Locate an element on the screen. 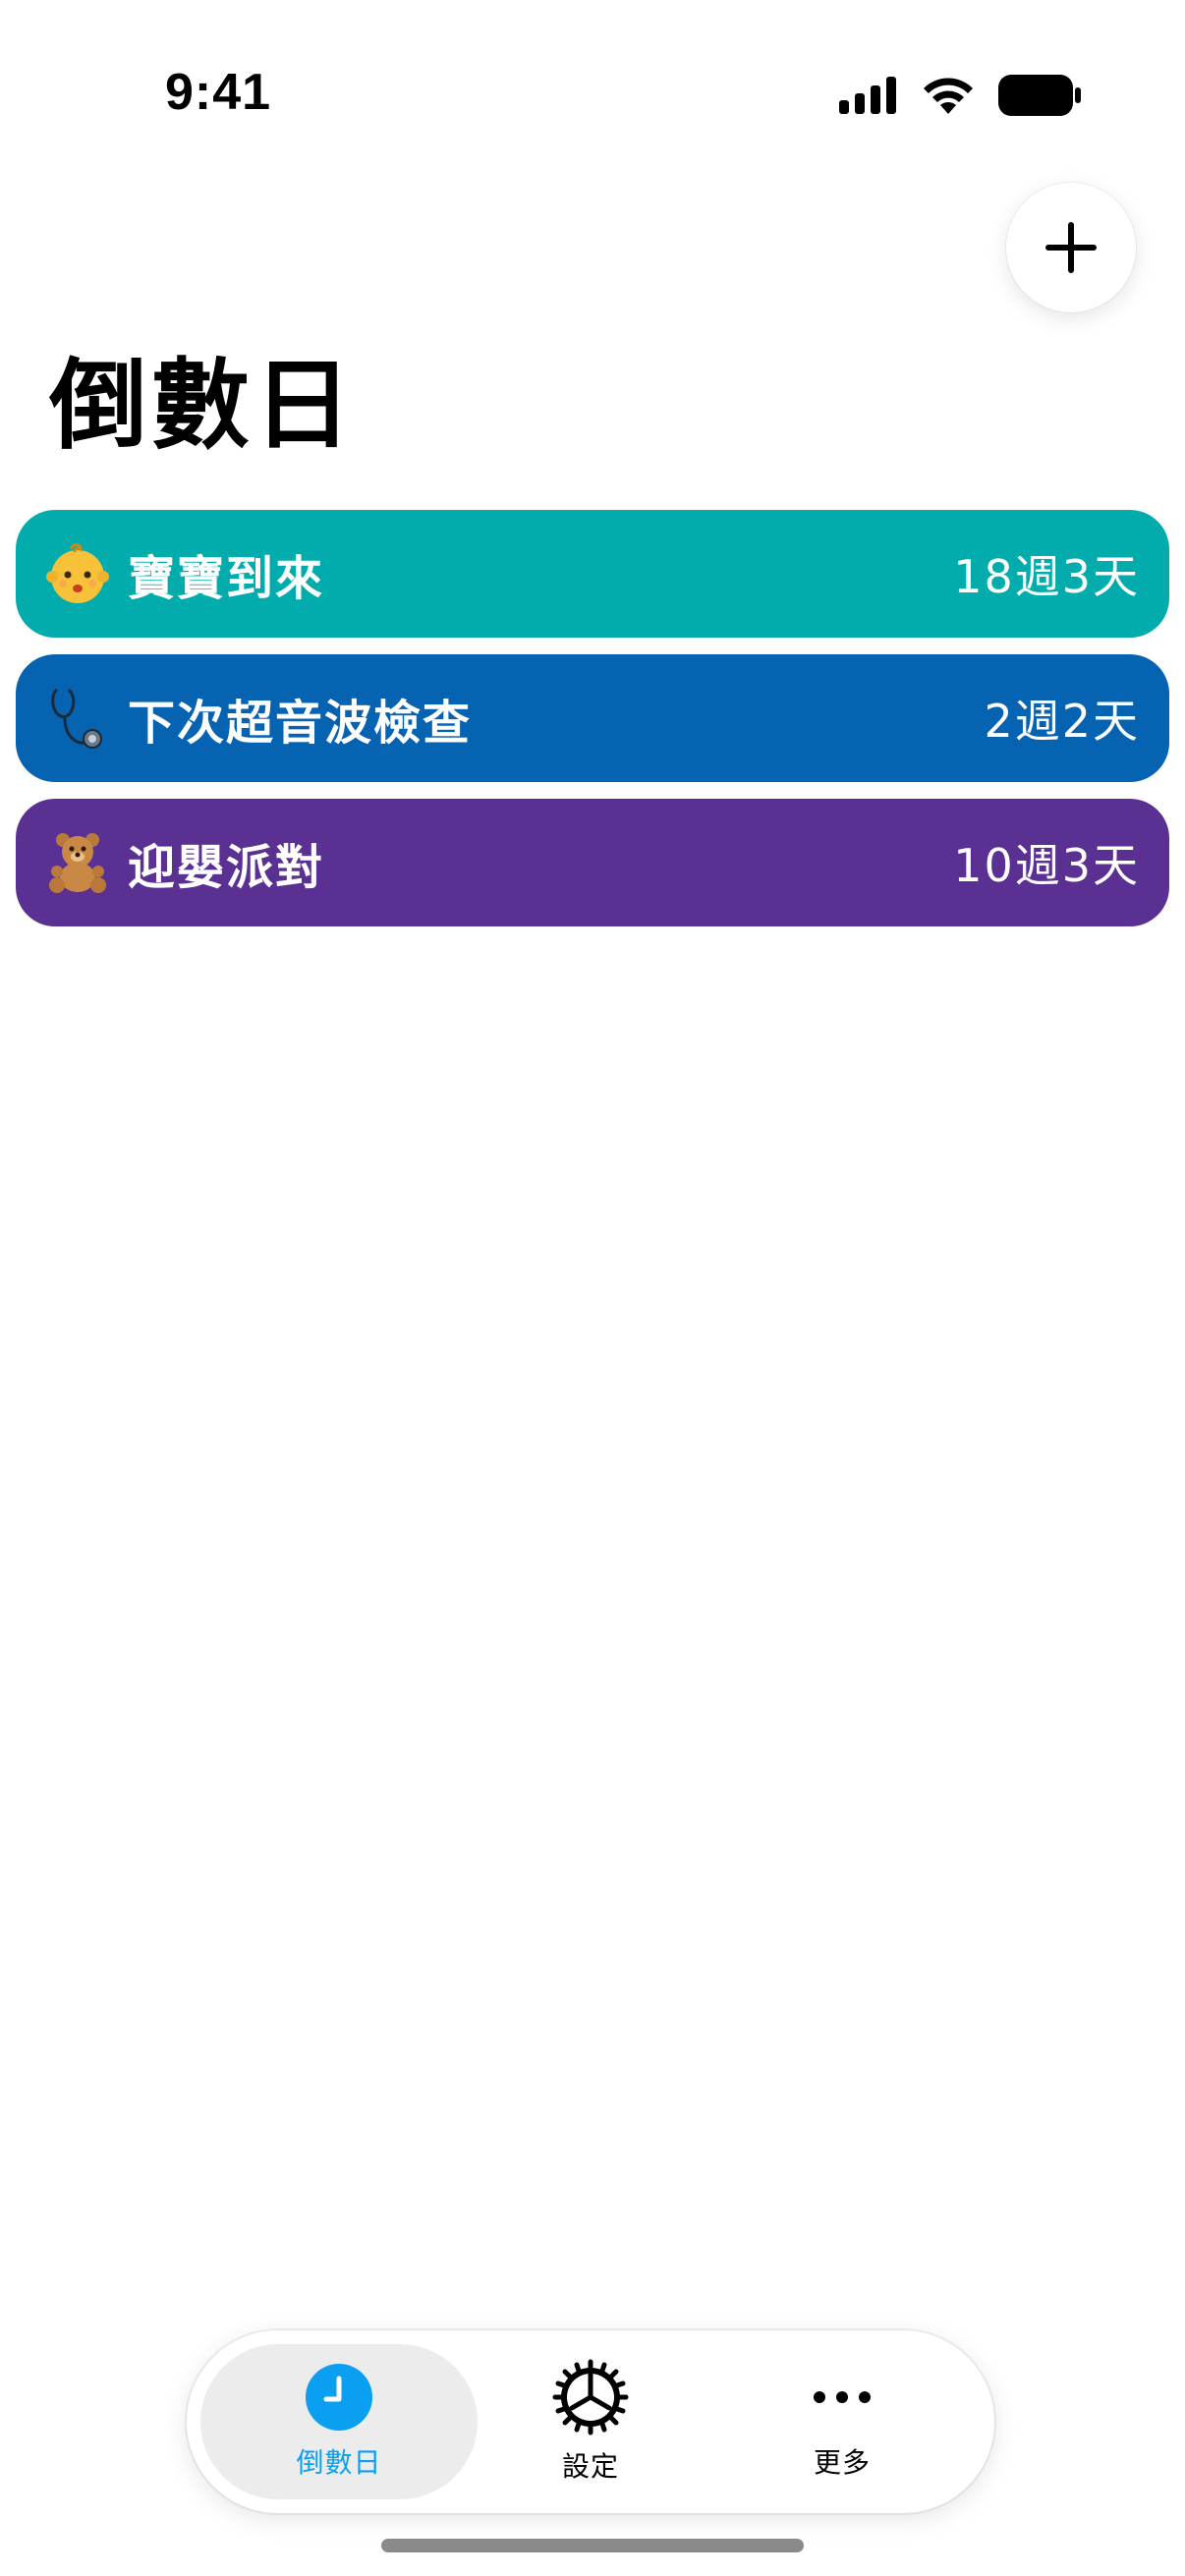 The height and width of the screenshot is (2576, 1185). tab-bar: 倒數日 設定 更多 is located at coordinates (591, 2421).